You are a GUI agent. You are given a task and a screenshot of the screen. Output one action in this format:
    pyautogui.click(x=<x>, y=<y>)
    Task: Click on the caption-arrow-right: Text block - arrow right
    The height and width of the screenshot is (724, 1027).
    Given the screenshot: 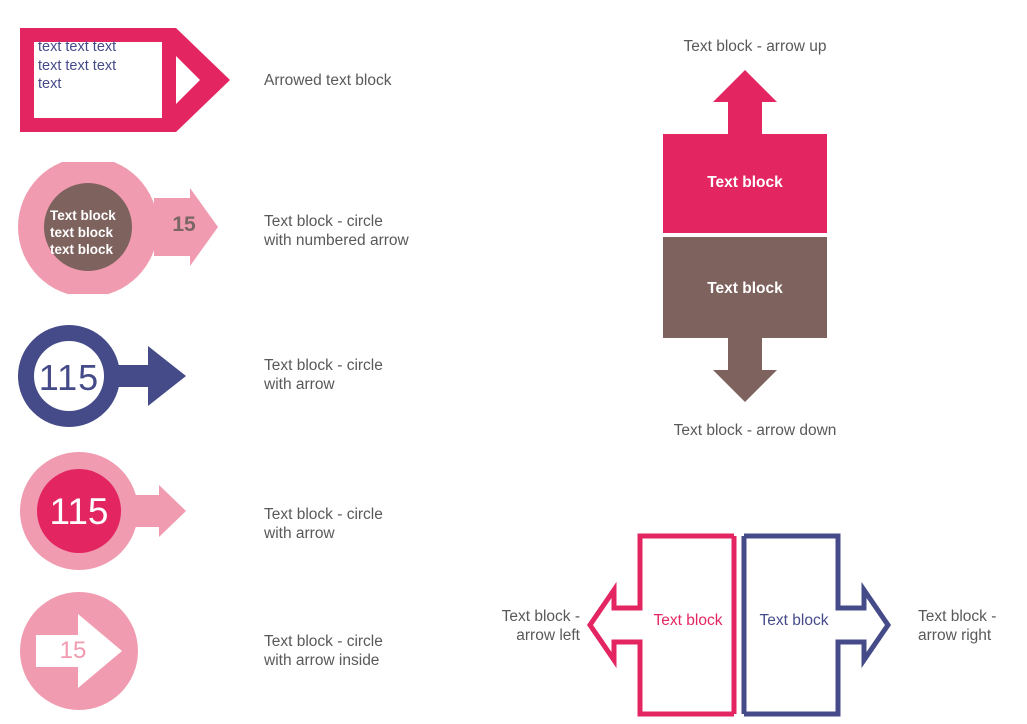 What is the action you would take?
    pyautogui.click(x=957, y=626)
    